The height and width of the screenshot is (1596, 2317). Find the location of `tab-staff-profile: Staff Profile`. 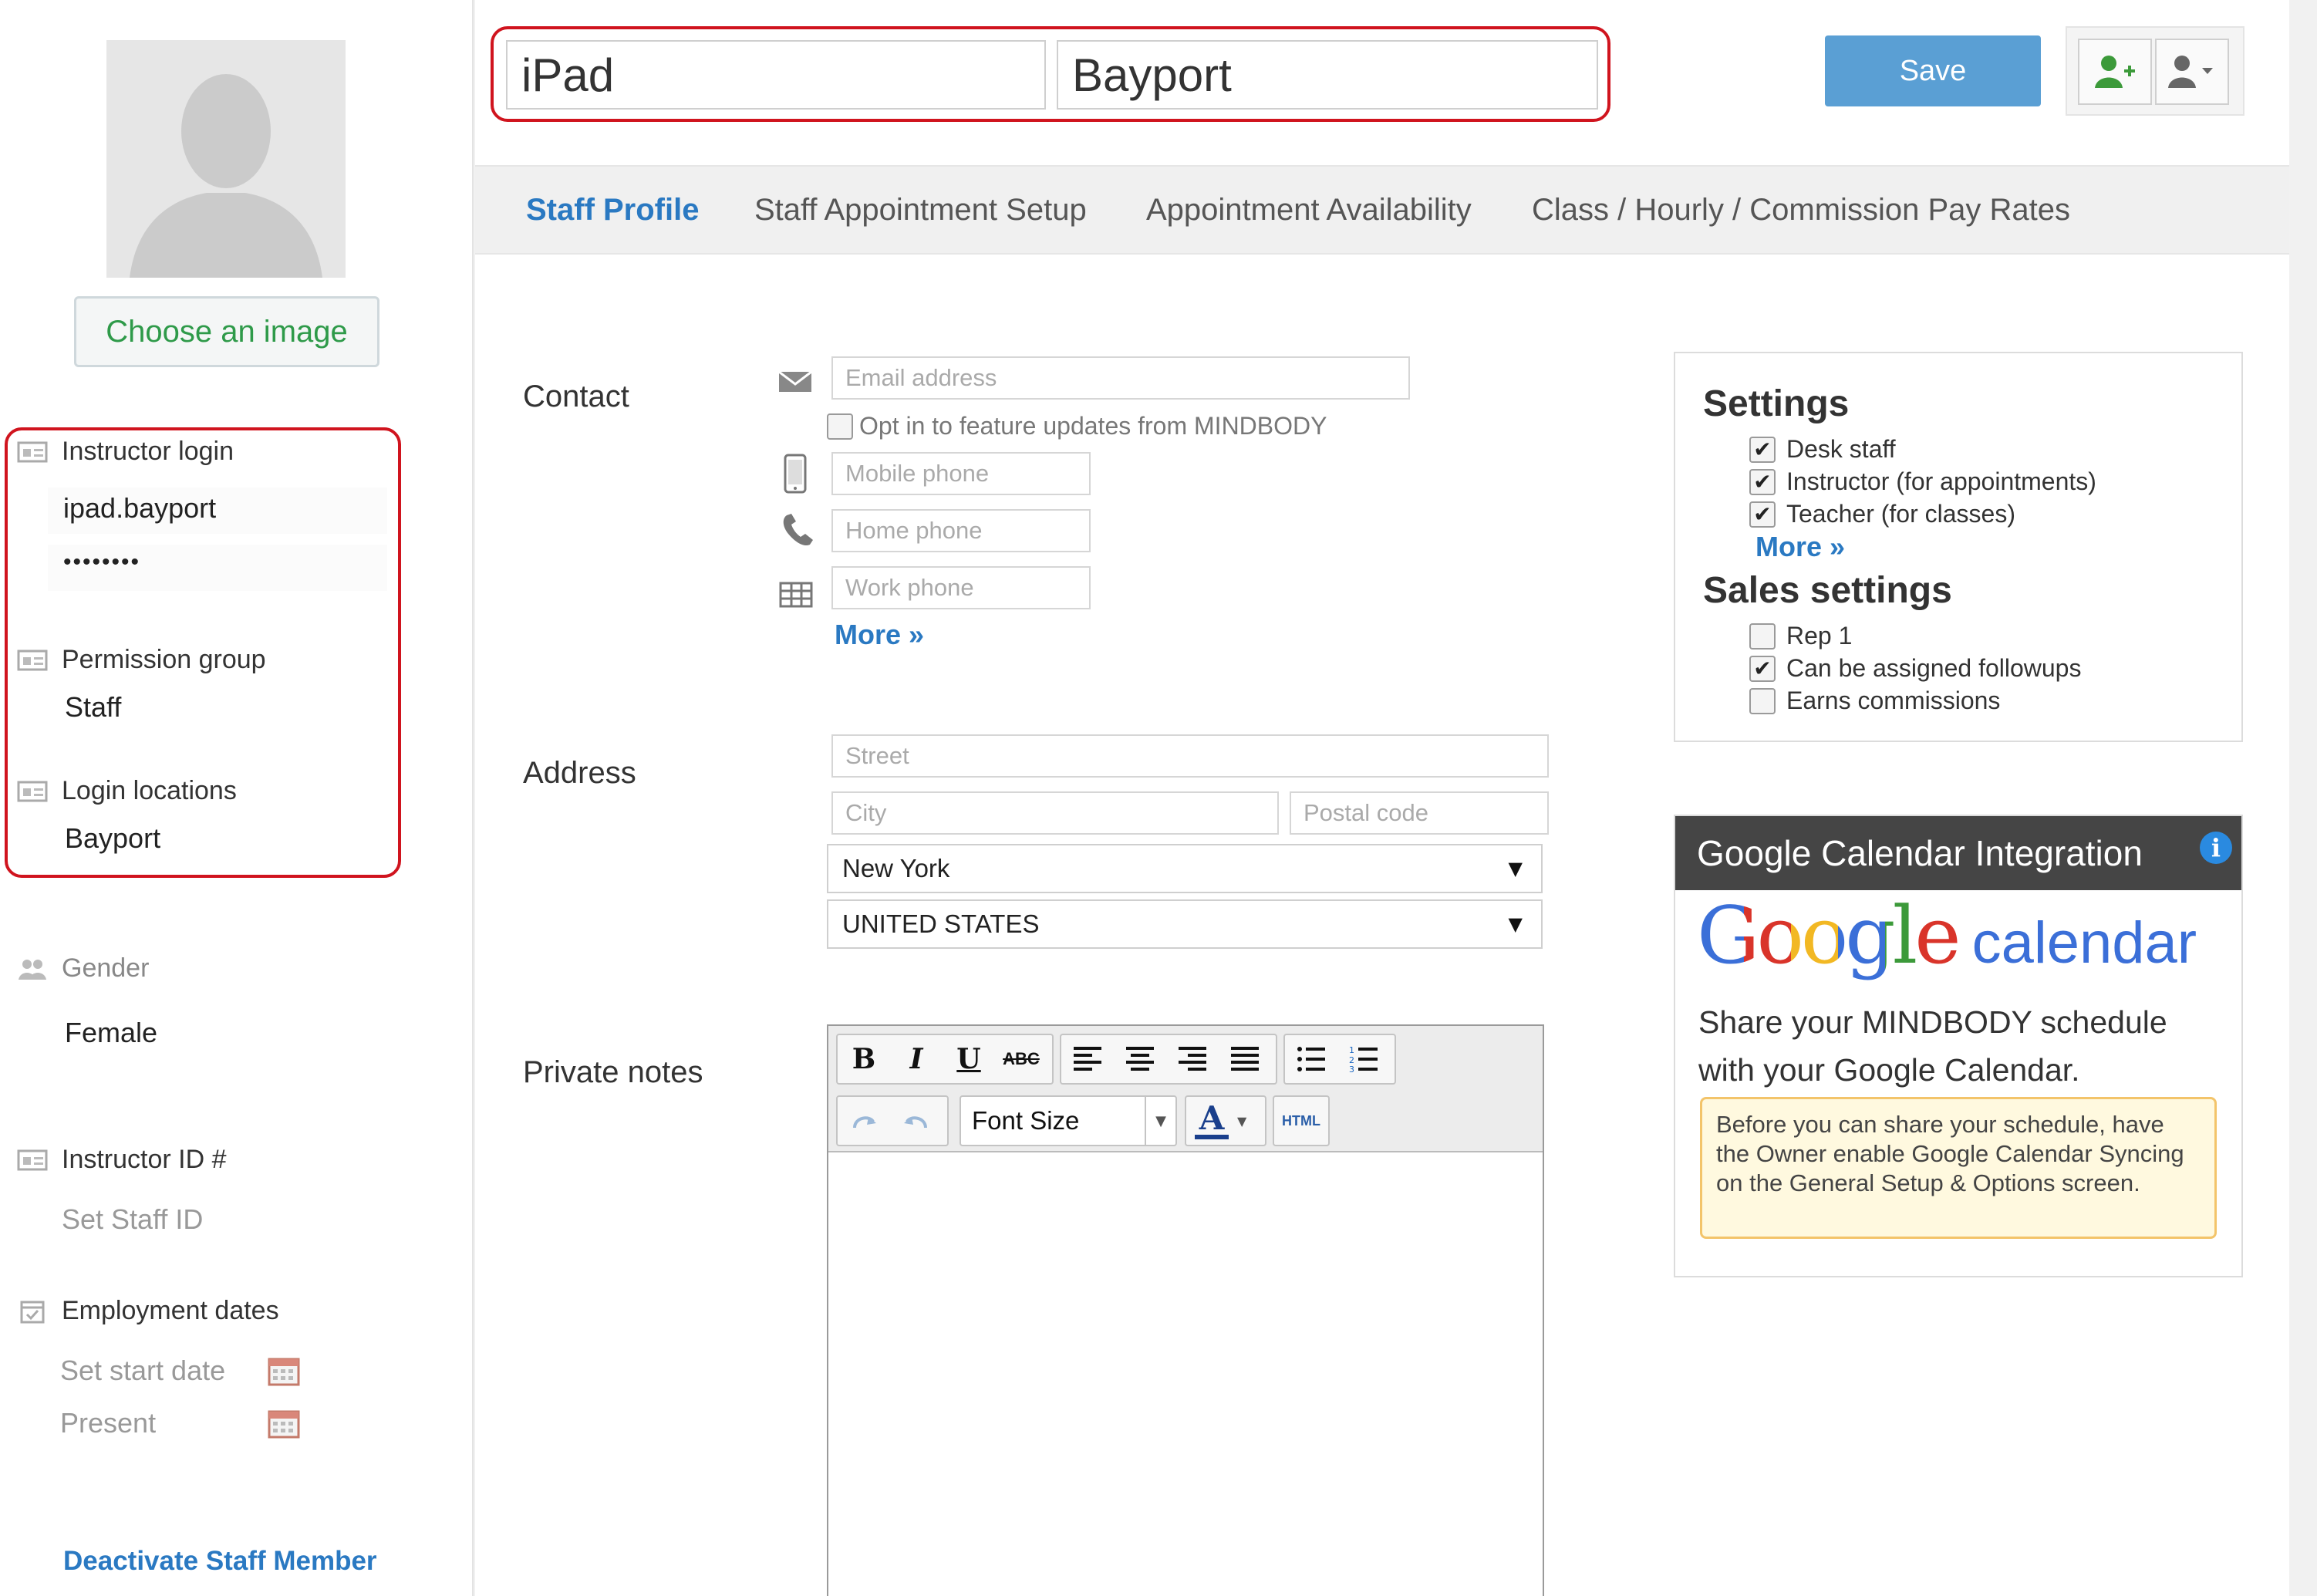

tab-staff-profile: Staff Profile is located at coordinates (612, 210).